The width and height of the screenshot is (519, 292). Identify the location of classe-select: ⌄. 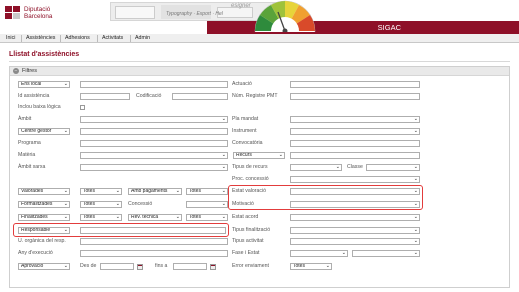
(393, 167).